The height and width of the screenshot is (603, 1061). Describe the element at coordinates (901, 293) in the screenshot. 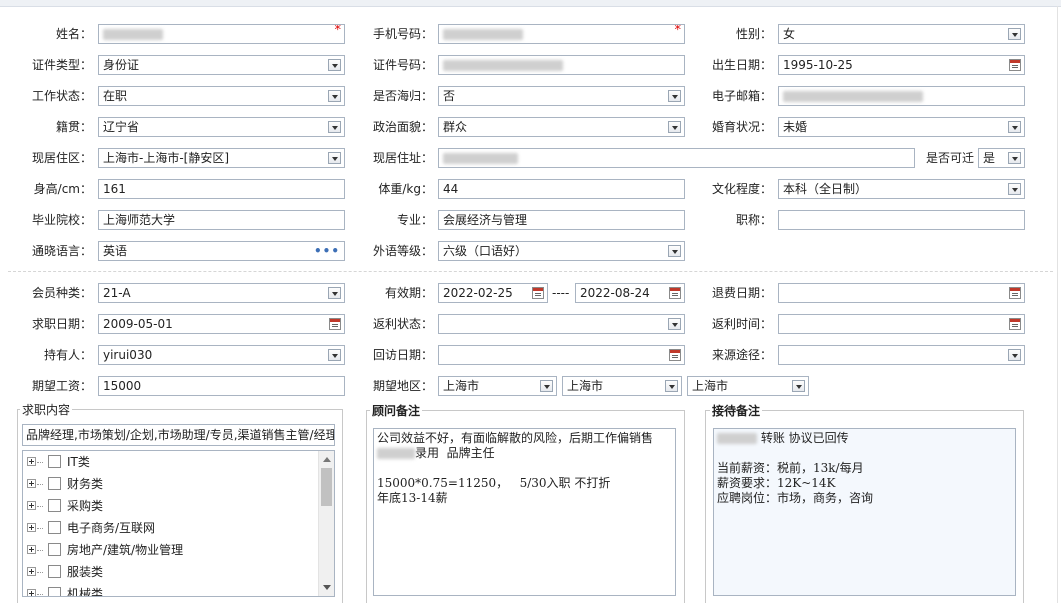

I see `refund-date-field` at that location.